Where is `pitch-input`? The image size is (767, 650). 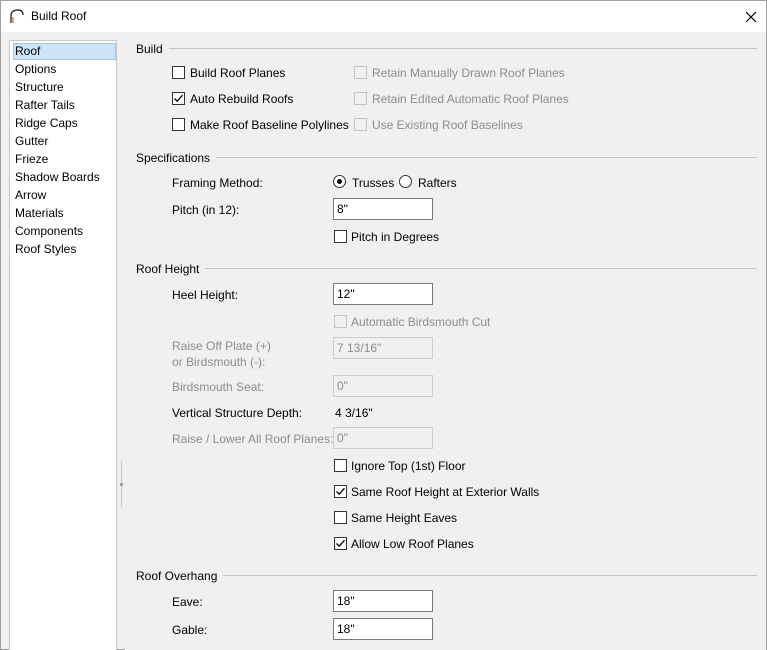
pitch-input is located at coordinates (383, 209).